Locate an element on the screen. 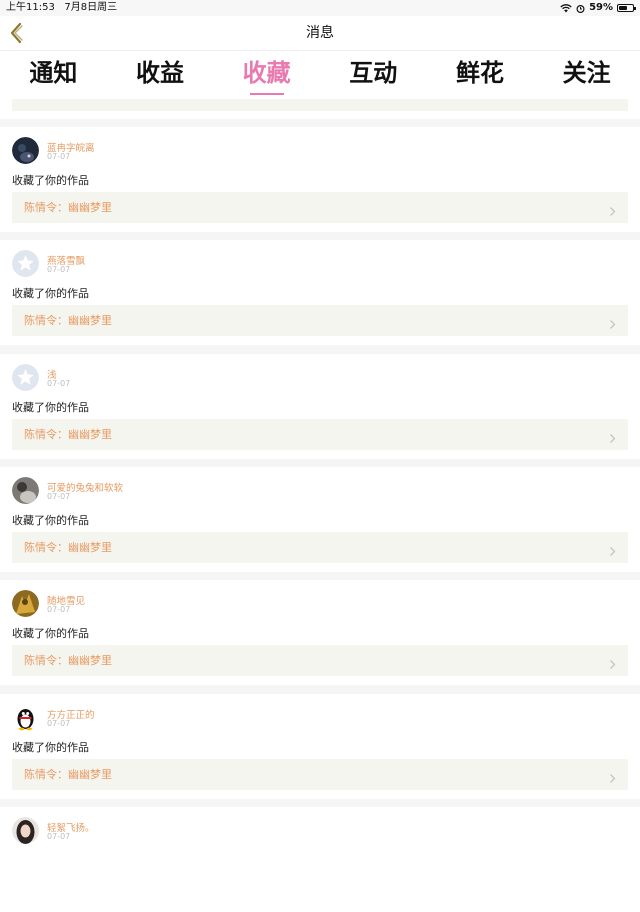 The height and width of the screenshot is (912, 640). page-title: 消息 is located at coordinates (320, 33).